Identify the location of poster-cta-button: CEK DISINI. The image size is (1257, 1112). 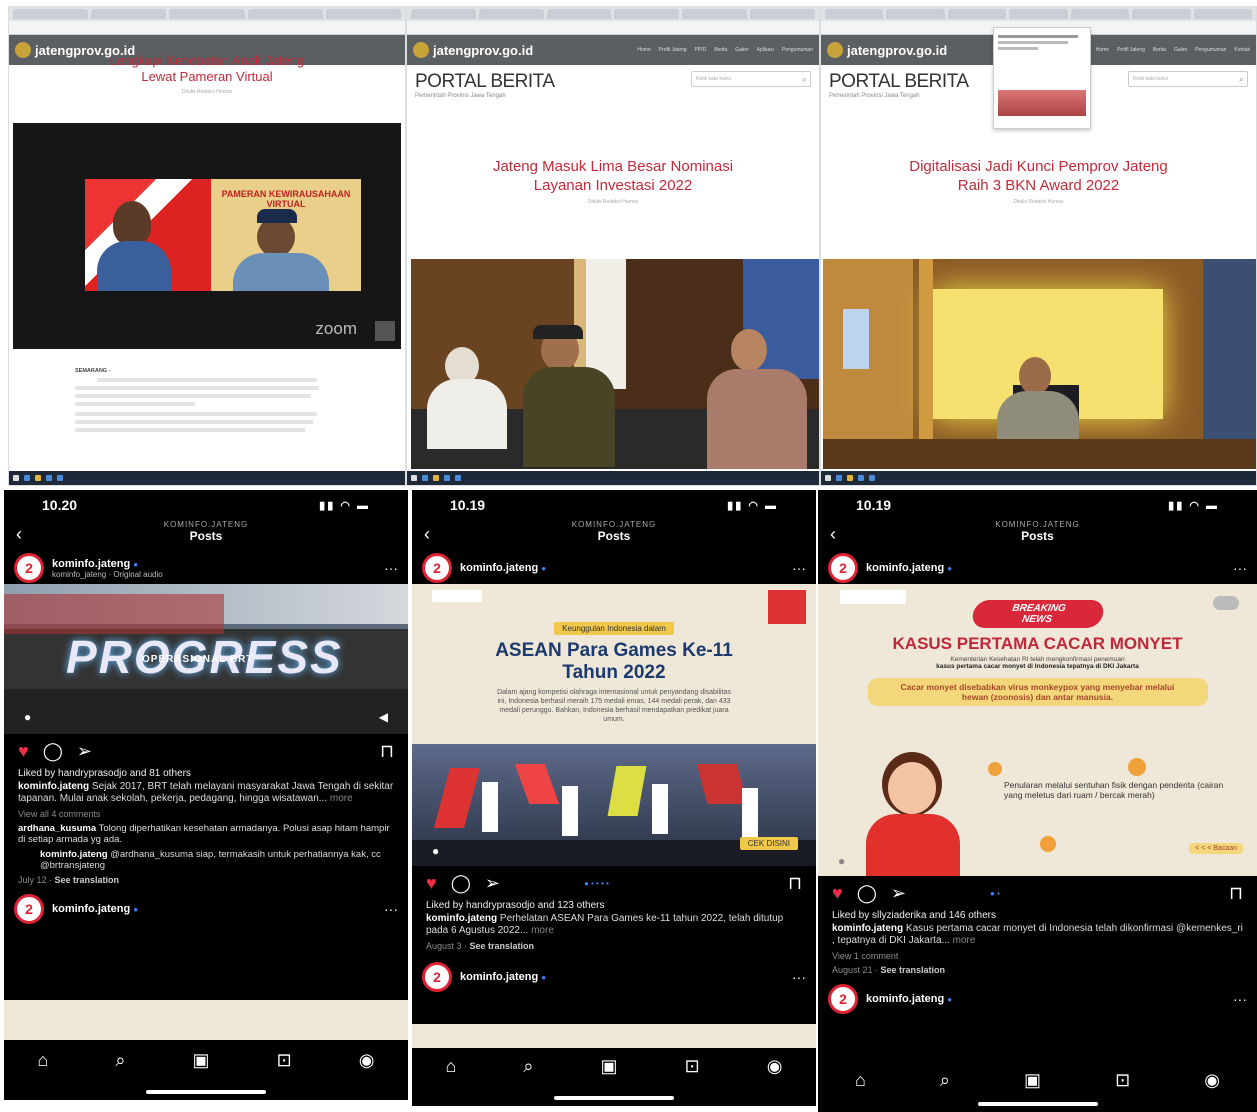
(768, 843).